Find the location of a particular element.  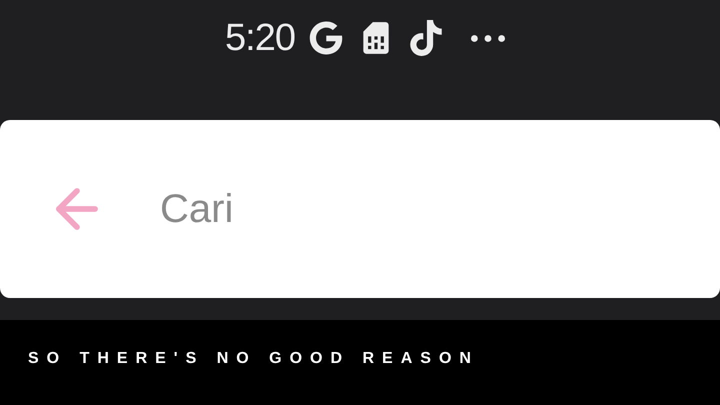

google-icon is located at coordinates (325, 38).